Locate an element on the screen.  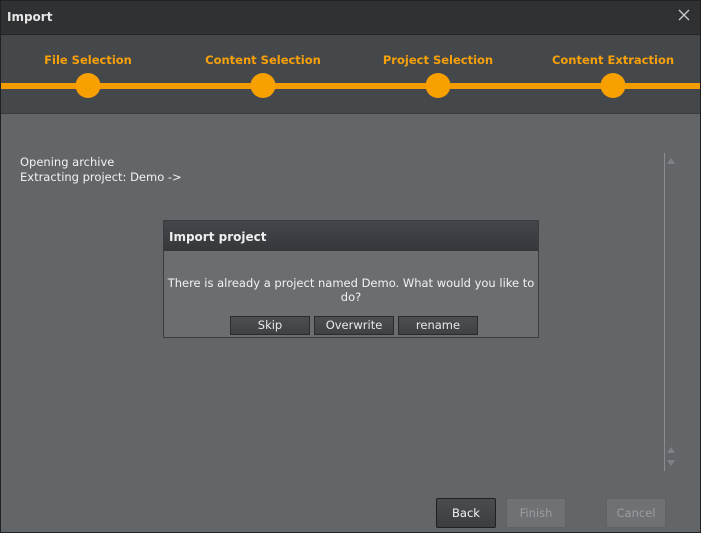
rename-button: rename is located at coordinates (438, 325).